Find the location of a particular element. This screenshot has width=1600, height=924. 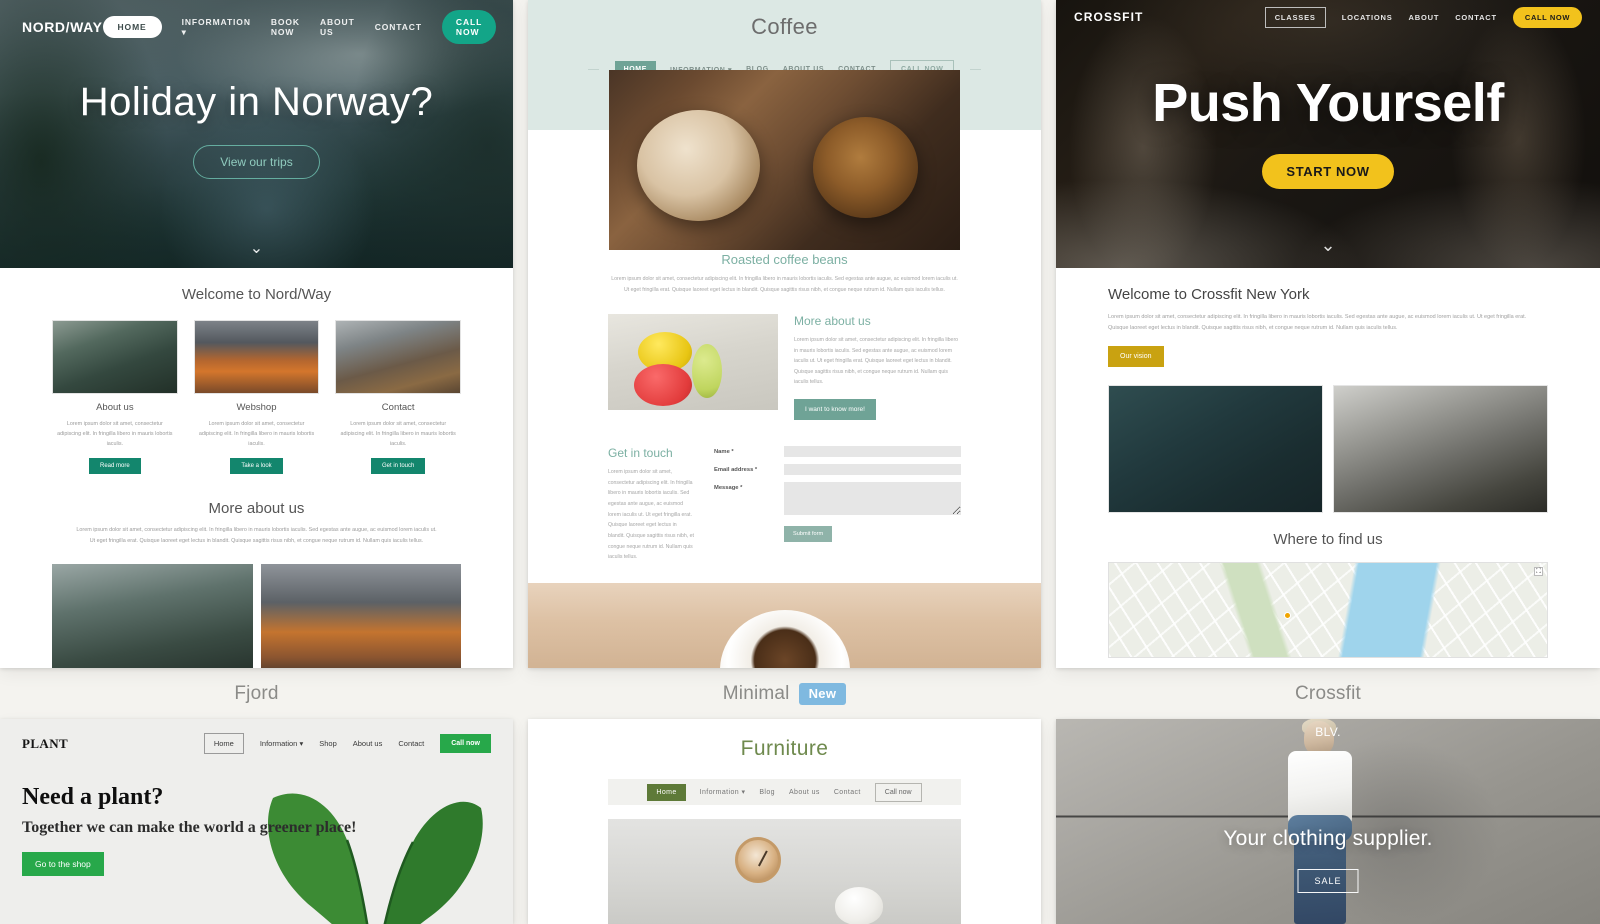

plant-call-now-button: Call now is located at coordinates (465, 743).